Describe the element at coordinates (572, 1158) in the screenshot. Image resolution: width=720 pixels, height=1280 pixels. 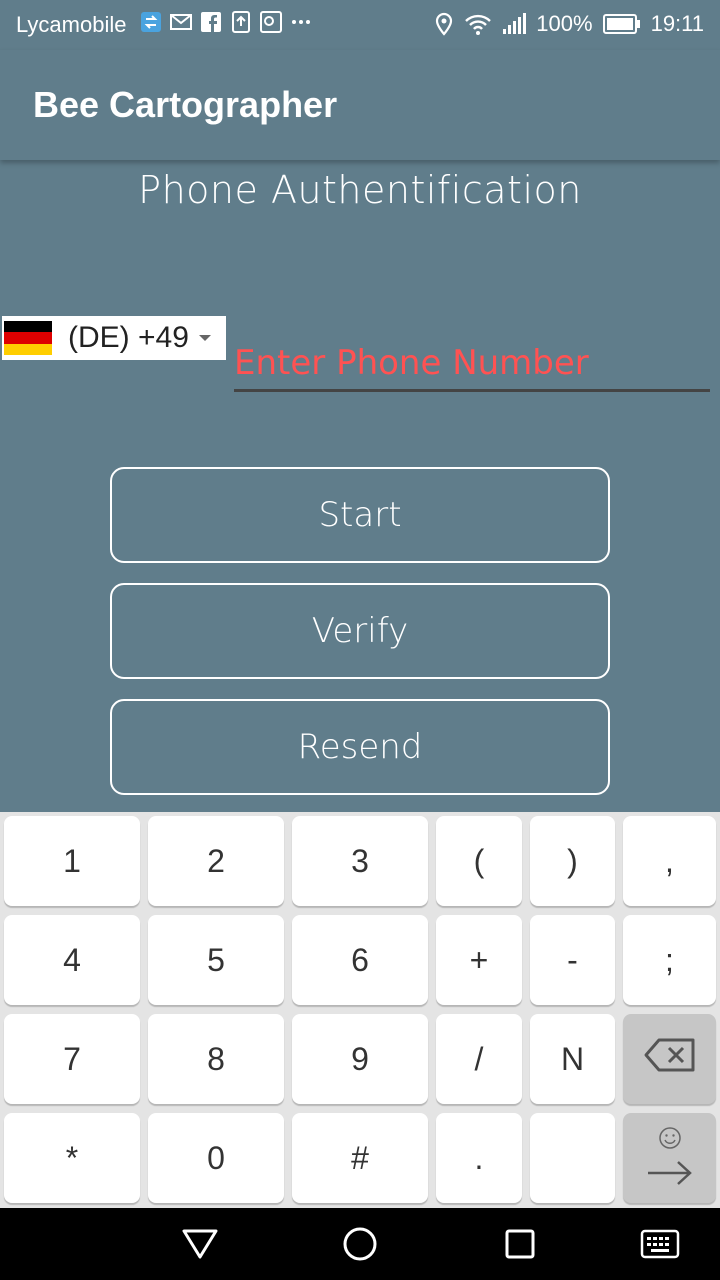
I see `key-space` at that location.